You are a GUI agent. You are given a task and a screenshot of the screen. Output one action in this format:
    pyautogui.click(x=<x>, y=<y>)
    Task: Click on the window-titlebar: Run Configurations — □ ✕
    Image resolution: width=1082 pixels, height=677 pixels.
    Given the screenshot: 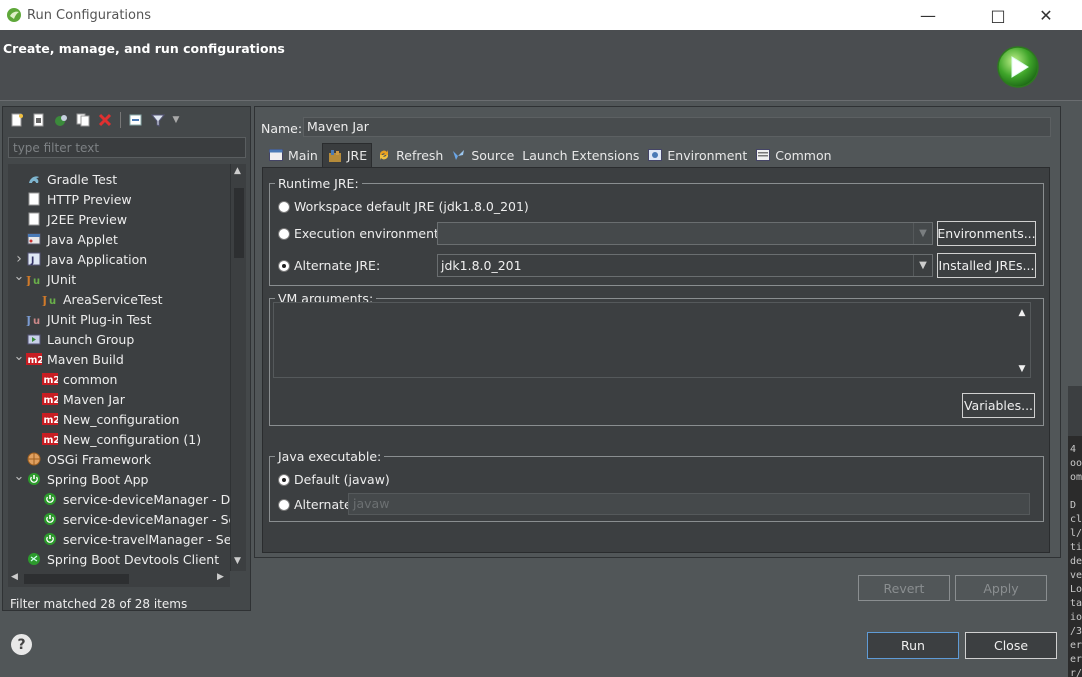 What is the action you would take?
    pyautogui.click(x=541, y=15)
    